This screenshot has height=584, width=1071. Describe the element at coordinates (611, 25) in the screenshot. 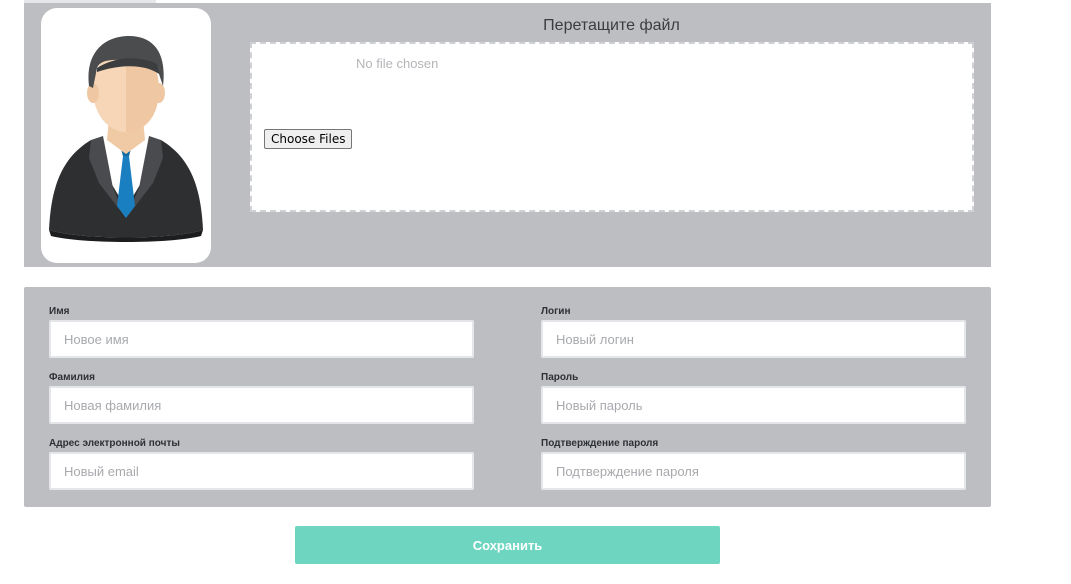

I see `drop-zone-title: Перетащите файл` at that location.